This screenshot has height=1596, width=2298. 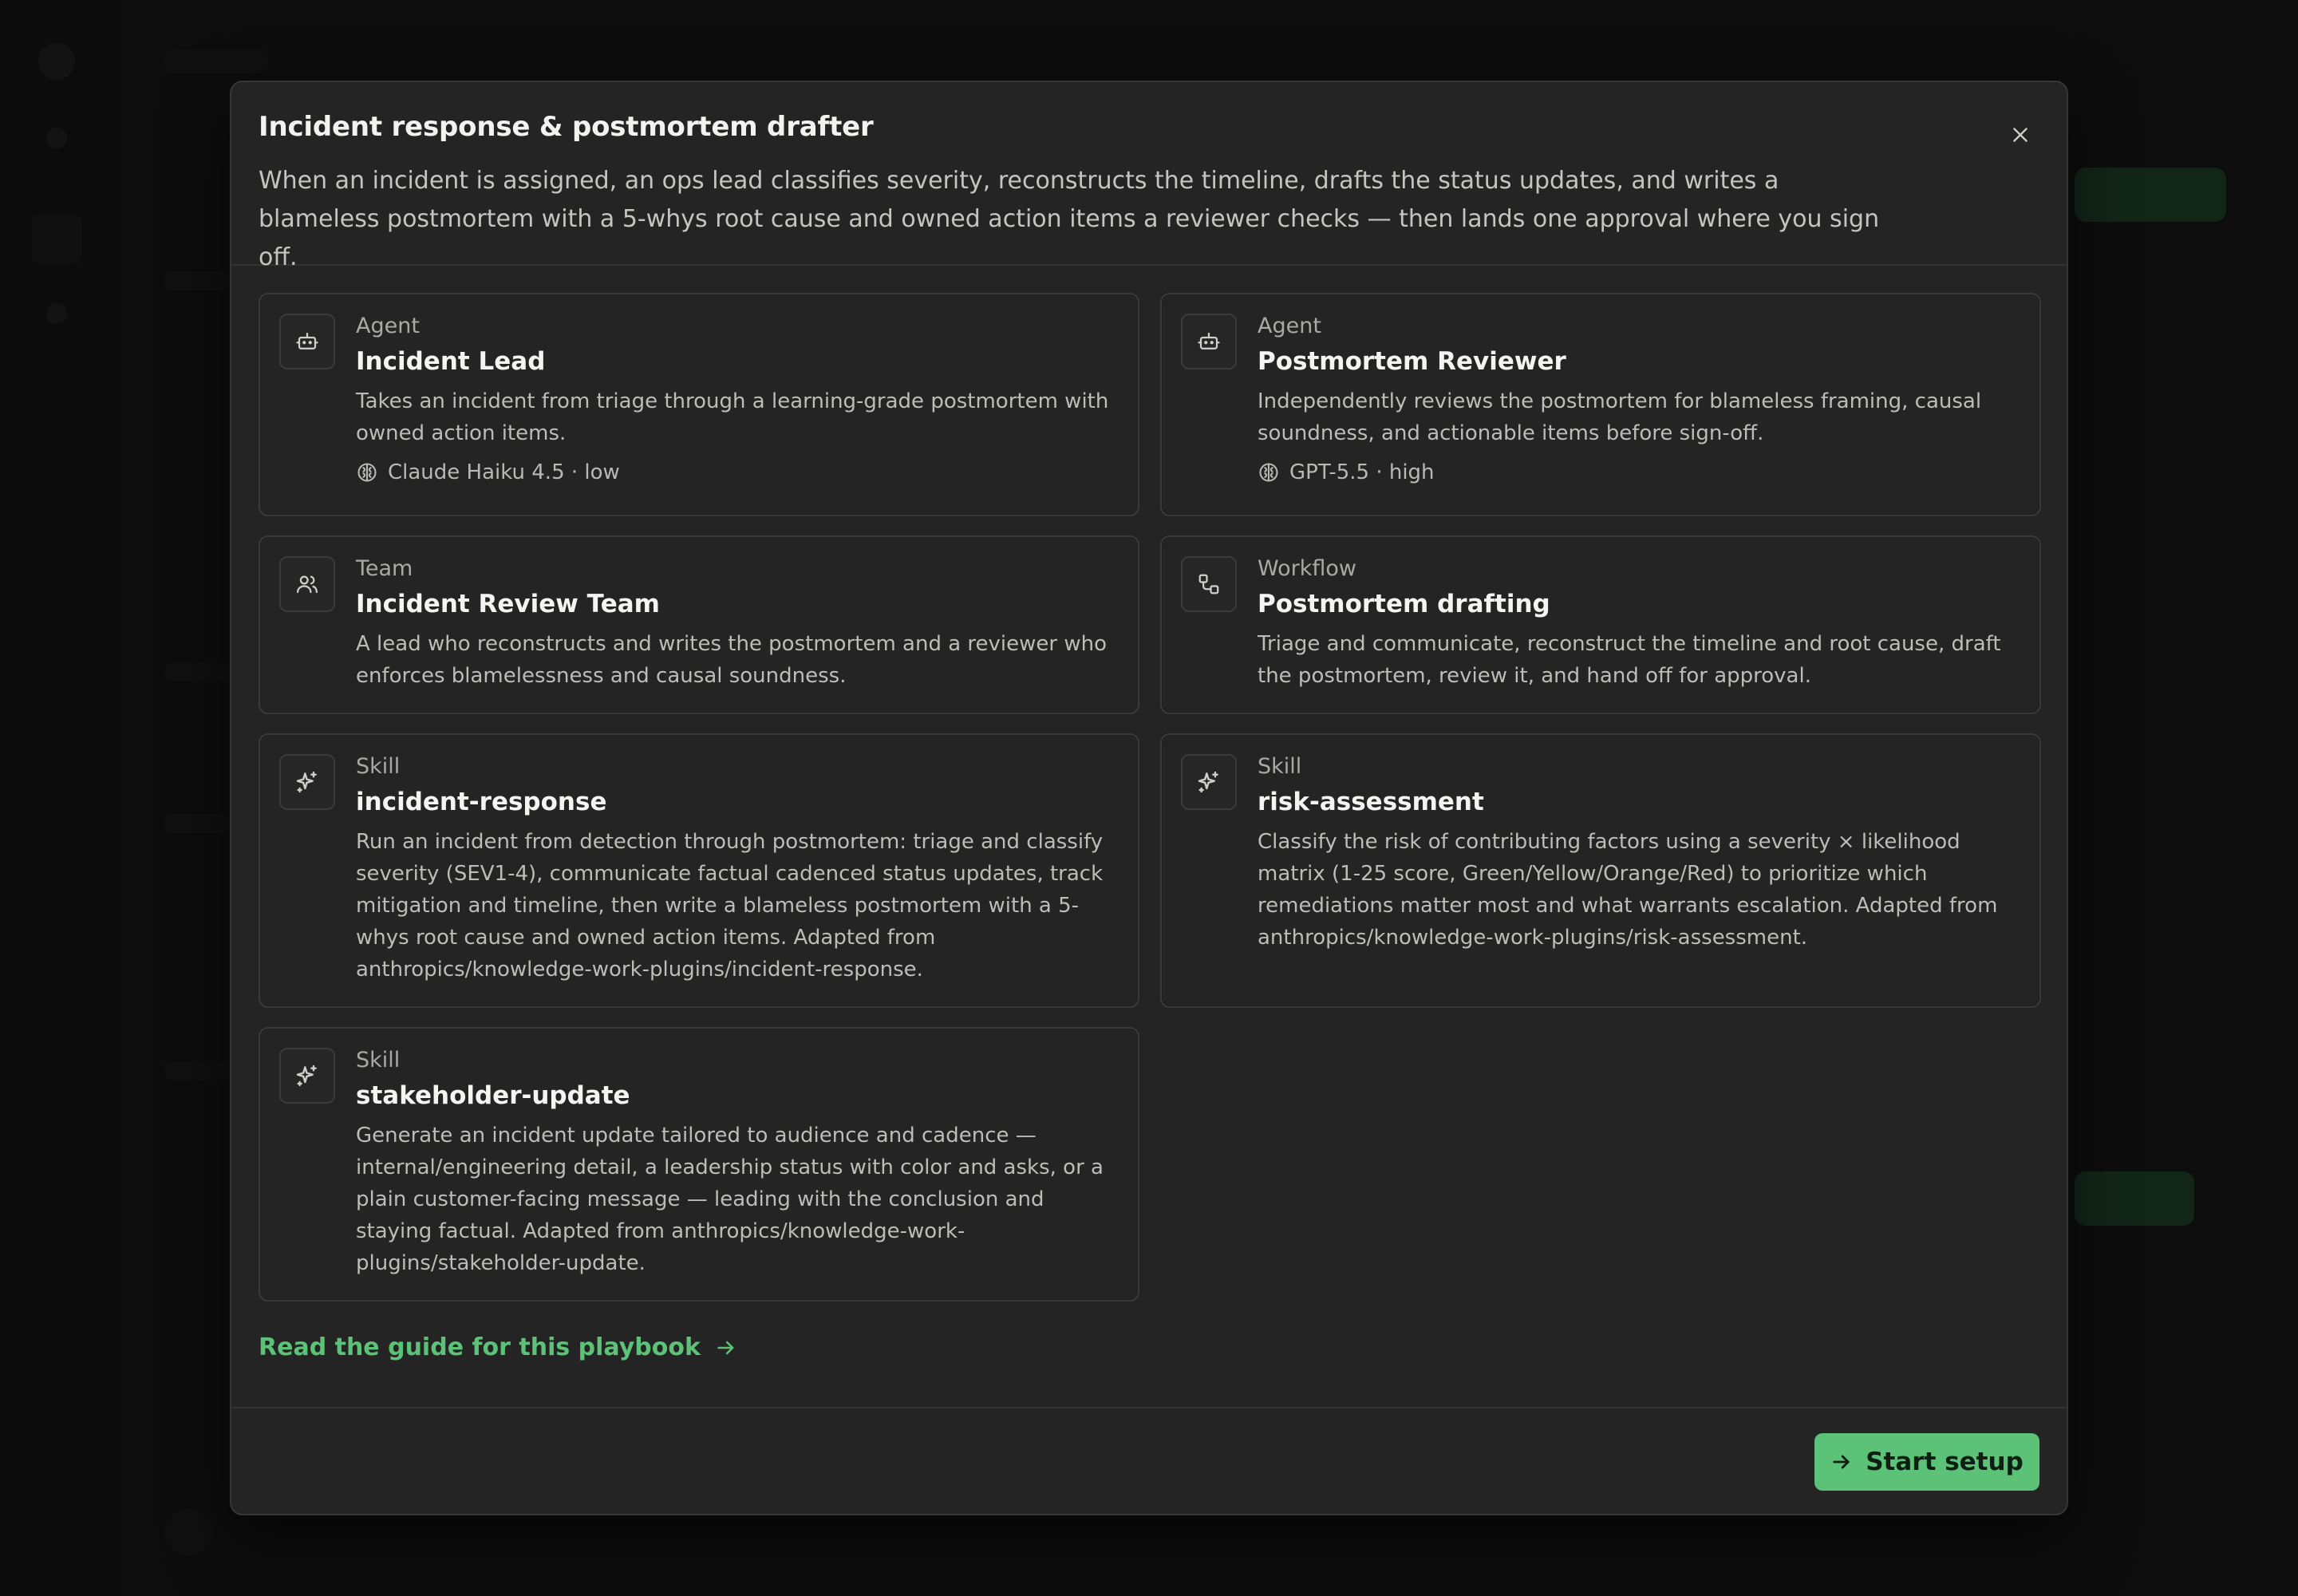 I want to click on card-model: GPT-5.5 · high, so click(x=1347, y=472).